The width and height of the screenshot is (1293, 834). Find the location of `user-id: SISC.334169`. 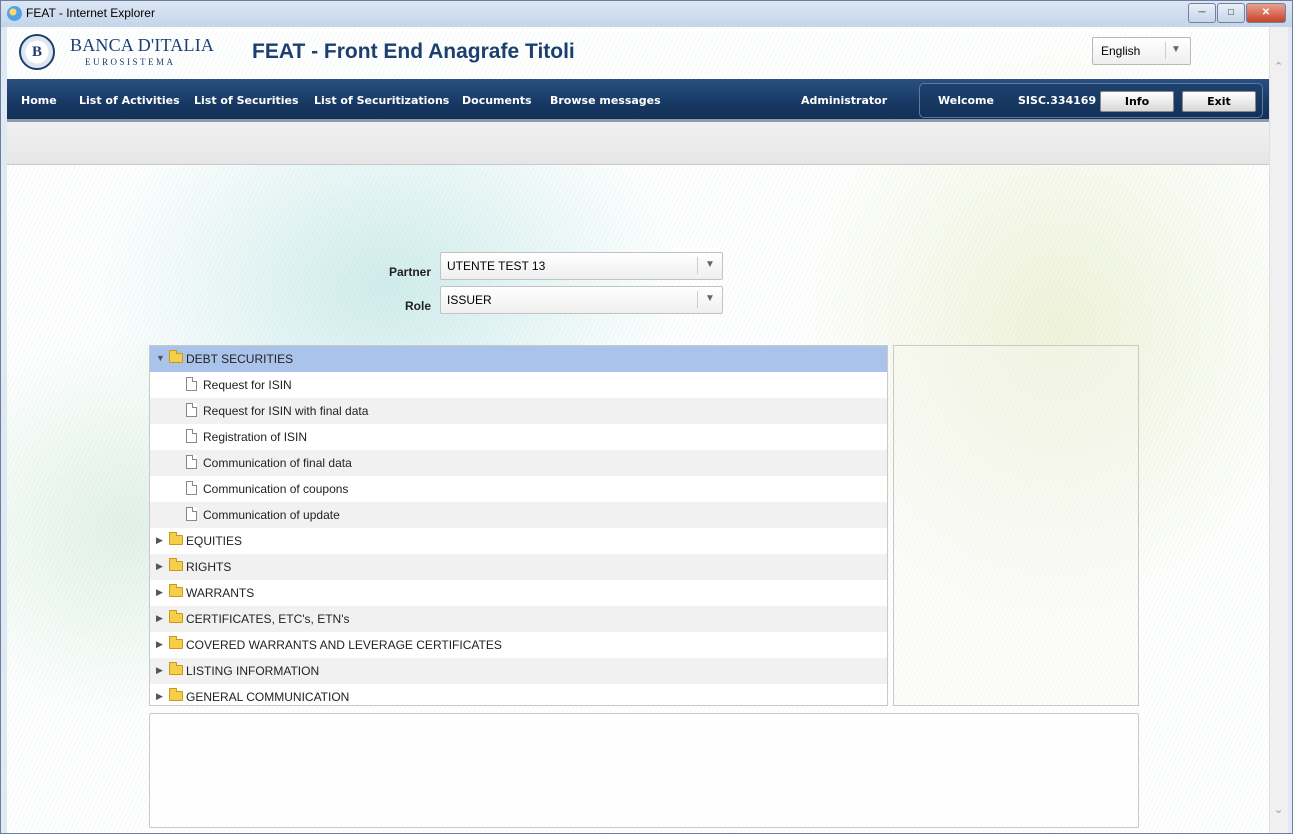

user-id: SISC.334169 is located at coordinates (1057, 100).